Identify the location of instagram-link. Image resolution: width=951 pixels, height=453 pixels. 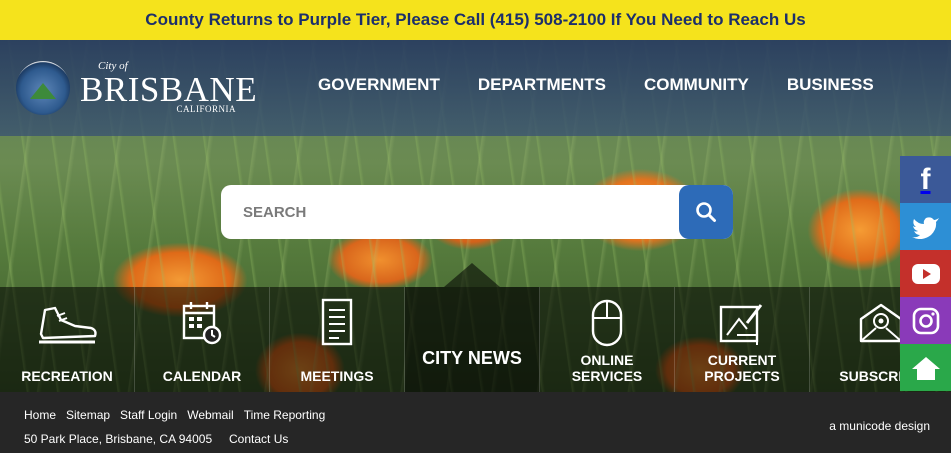
(925, 320).